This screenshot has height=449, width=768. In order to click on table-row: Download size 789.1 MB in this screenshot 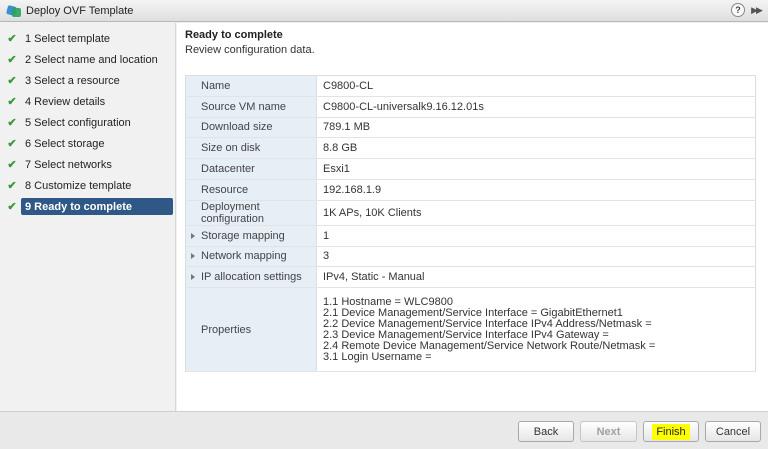, I will do `click(470, 128)`.